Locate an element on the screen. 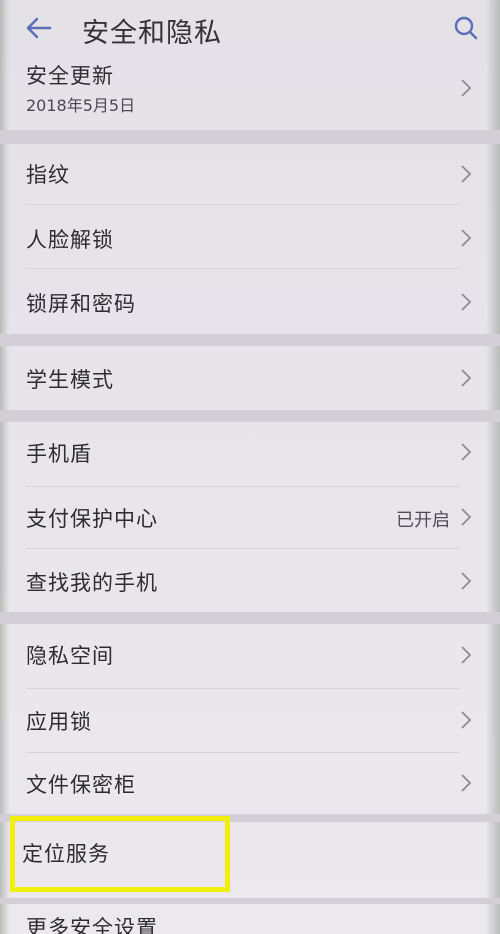 This screenshot has height=934, width=500. back-arrow-icon is located at coordinates (39, 28).